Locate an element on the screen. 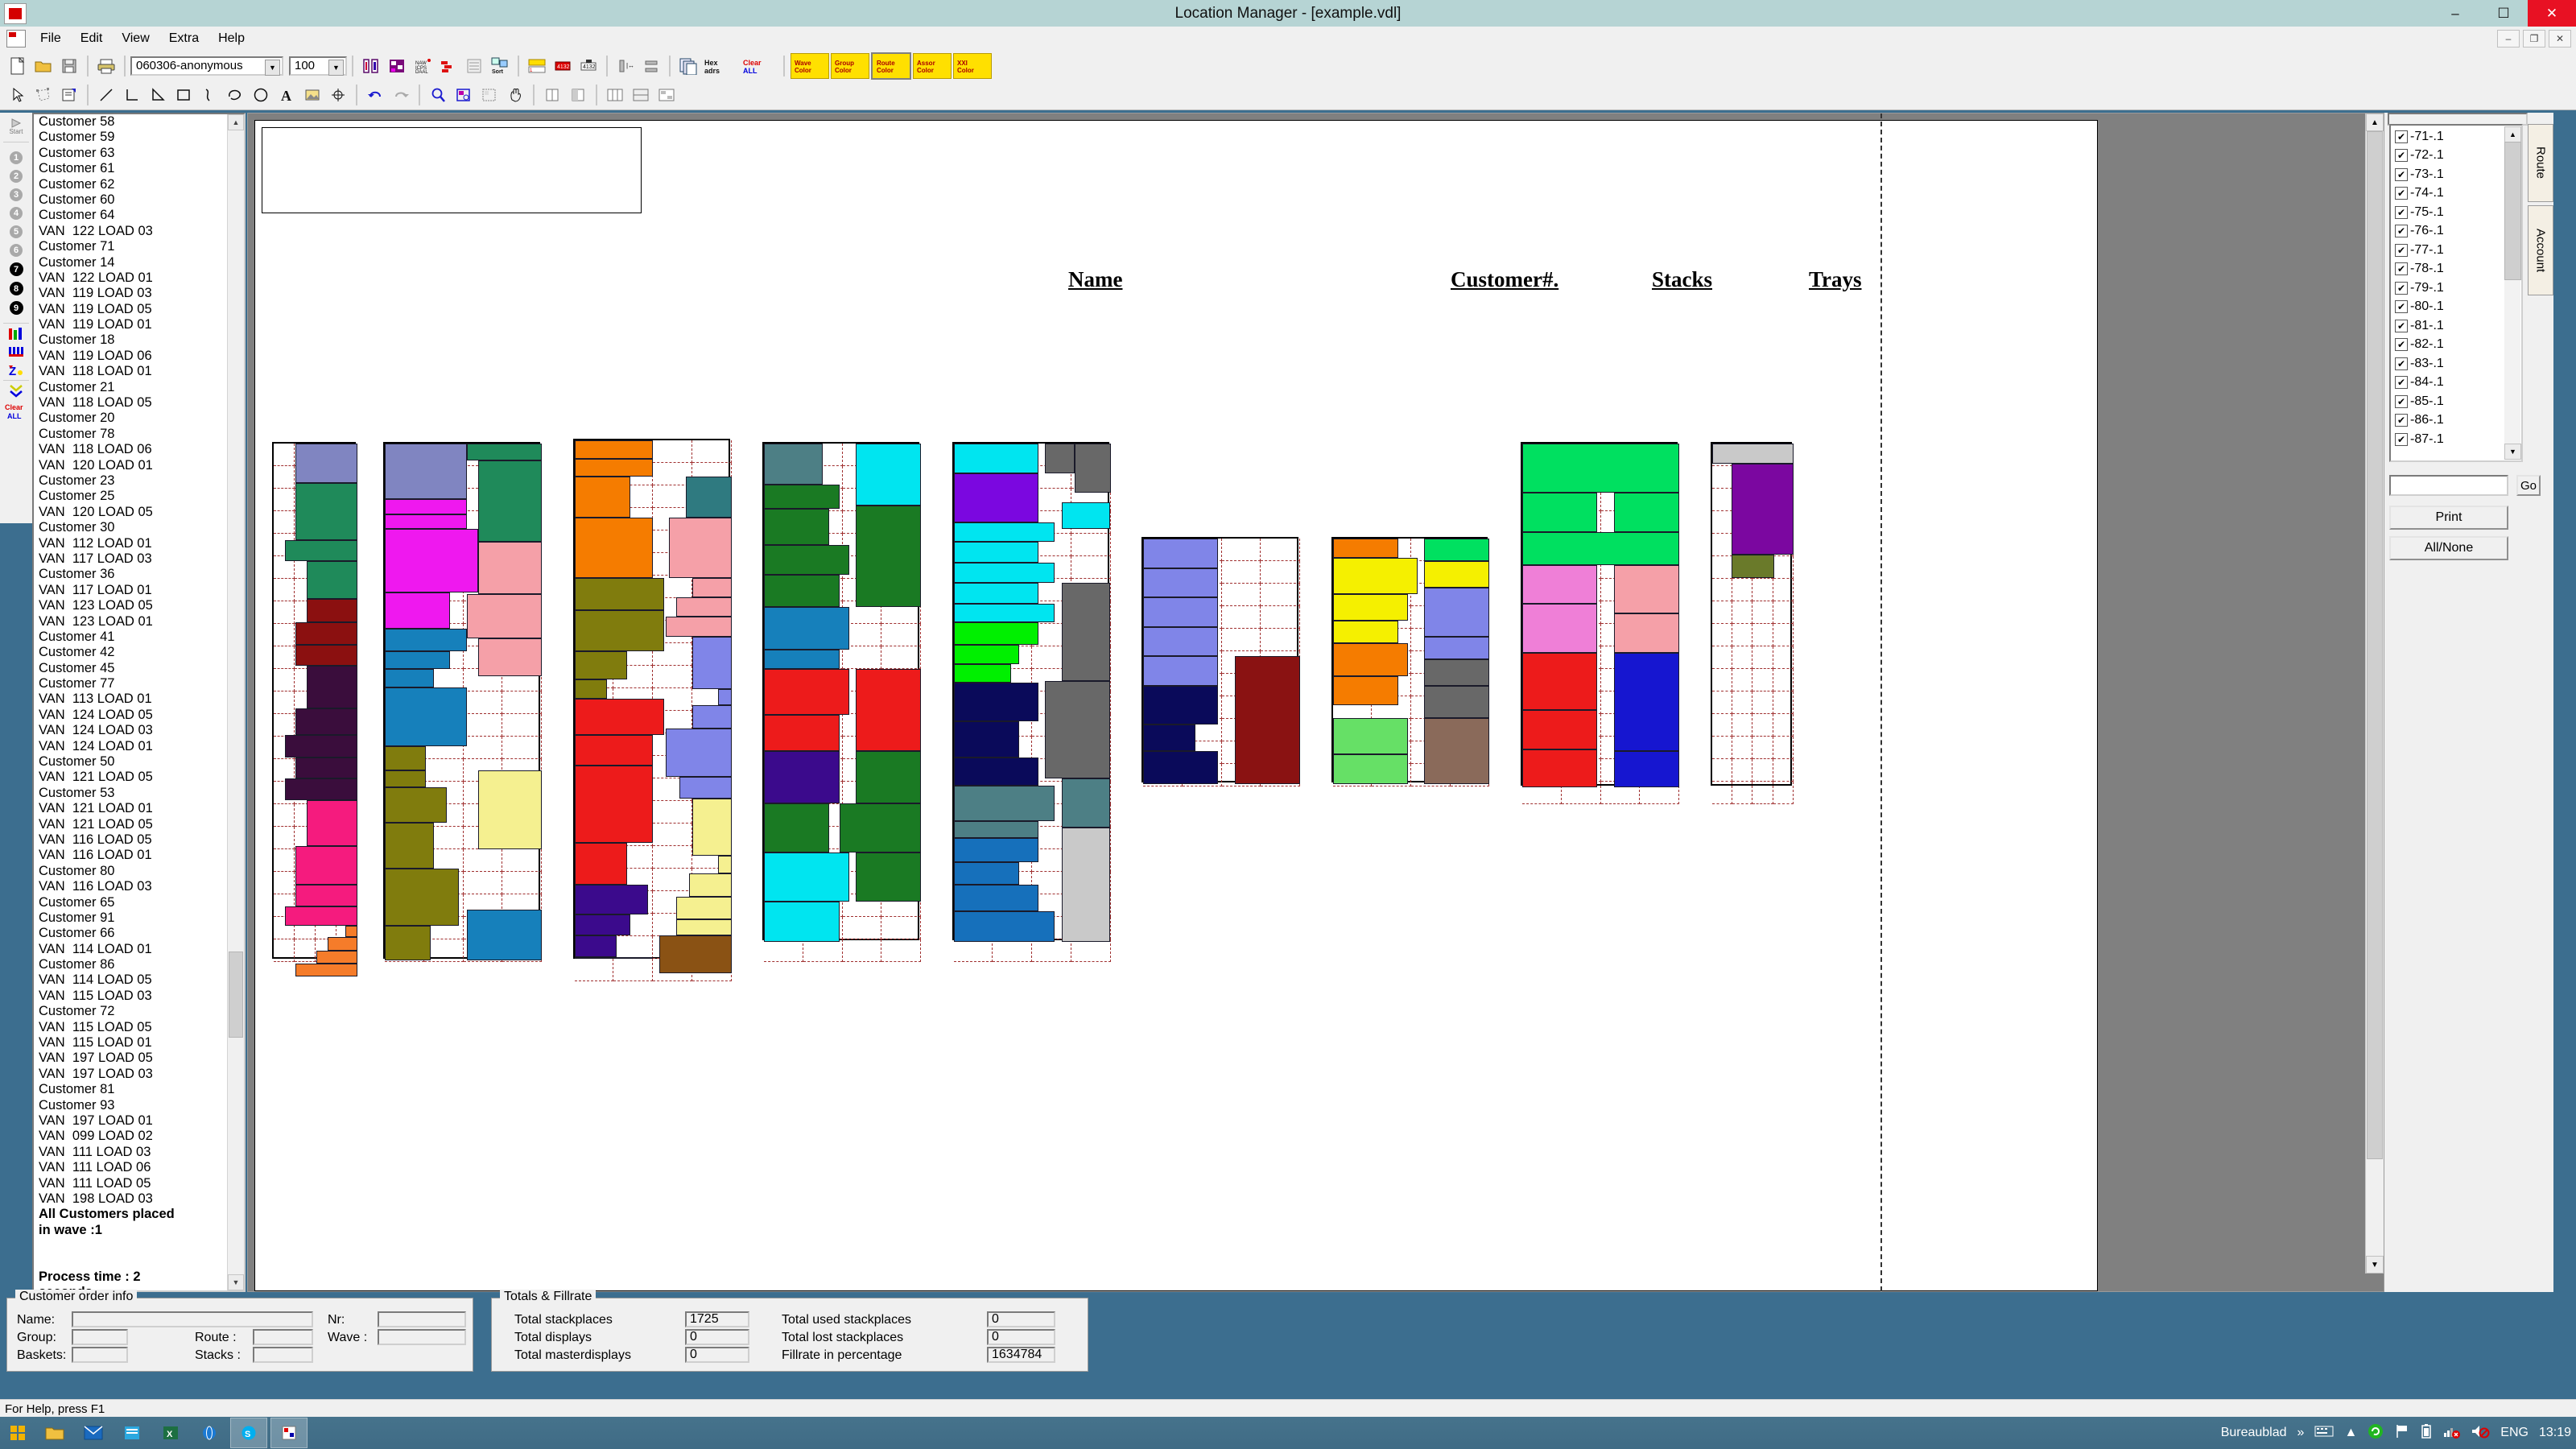  customer-list-item: Customer 45 is located at coordinates (139, 668).